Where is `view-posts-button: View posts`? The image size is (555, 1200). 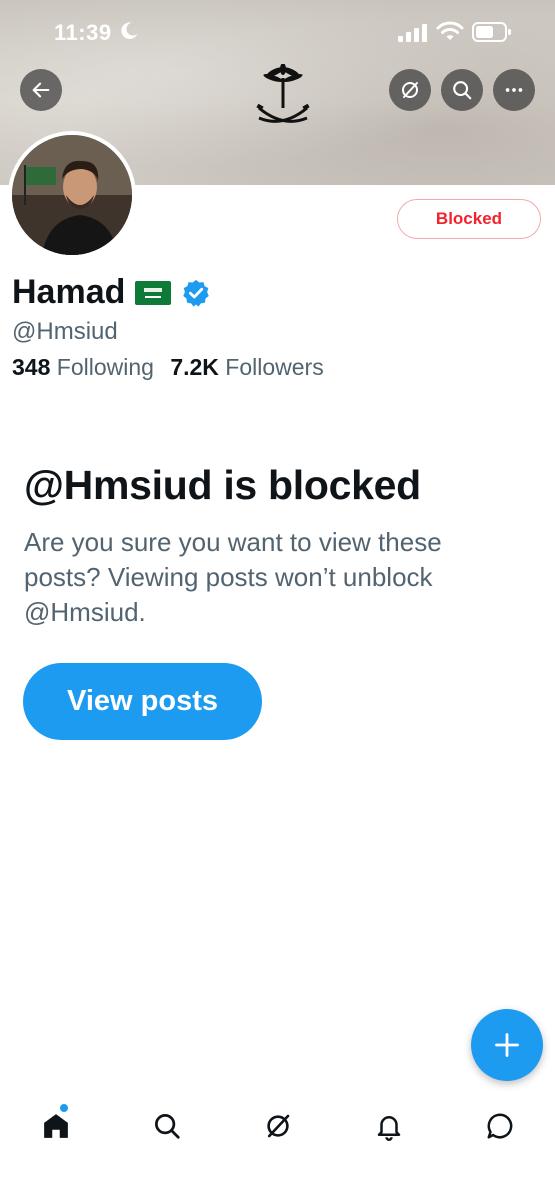 view-posts-button: View posts is located at coordinates (142, 701).